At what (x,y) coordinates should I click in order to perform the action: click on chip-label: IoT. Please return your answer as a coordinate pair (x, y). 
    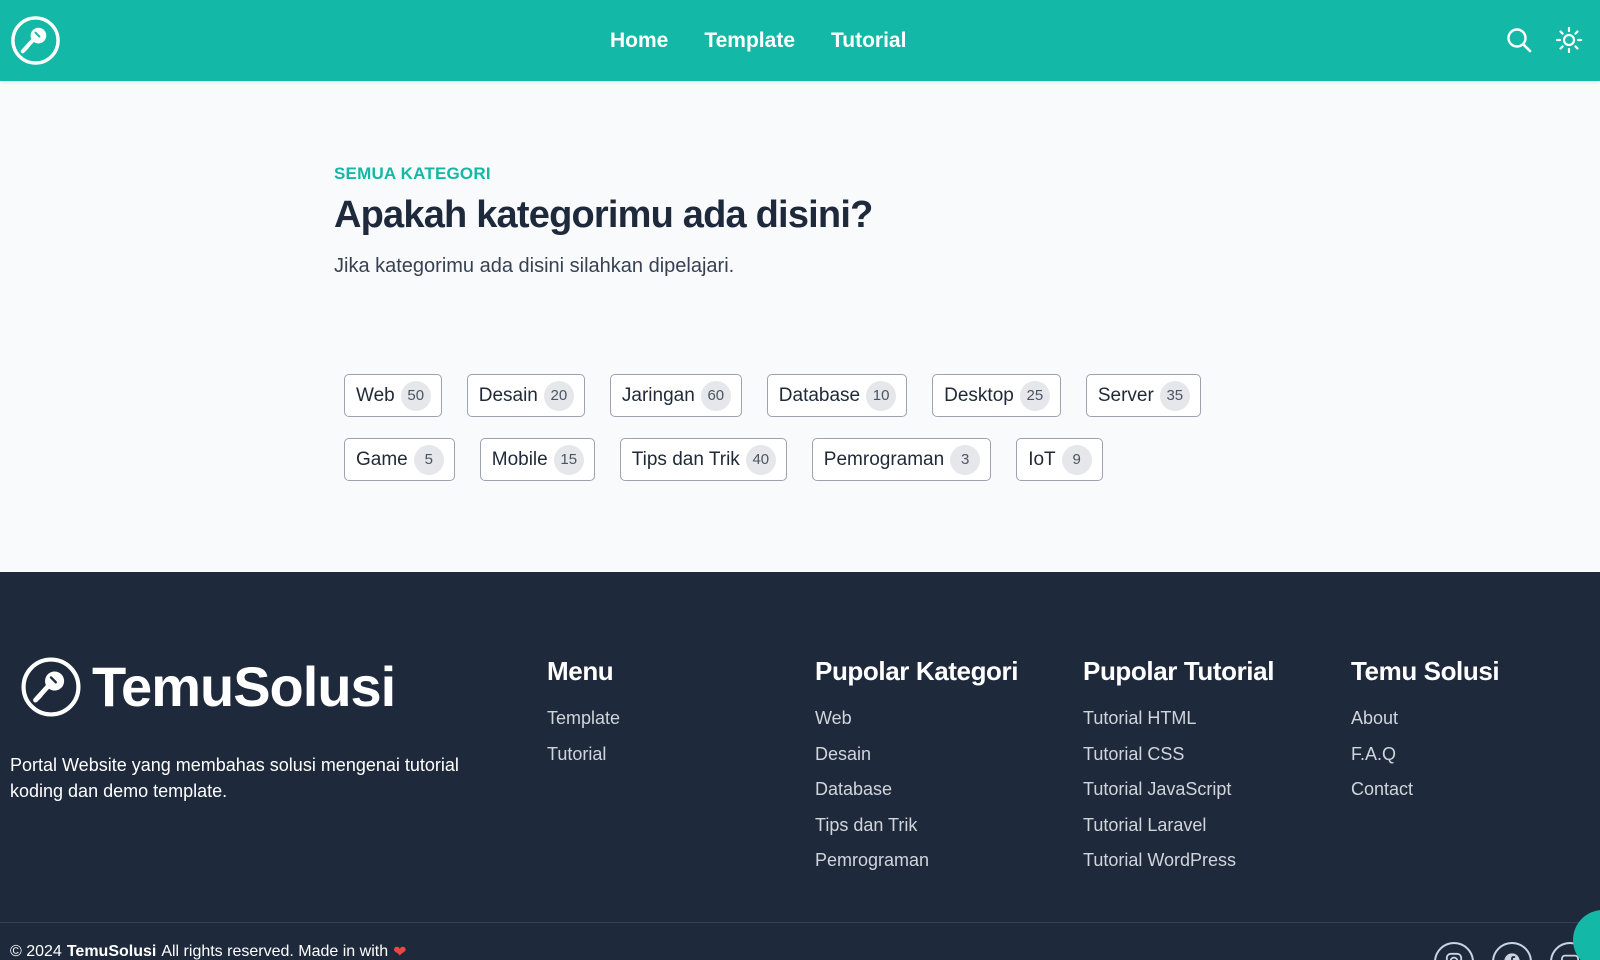
    Looking at the image, I should click on (1042, 459).